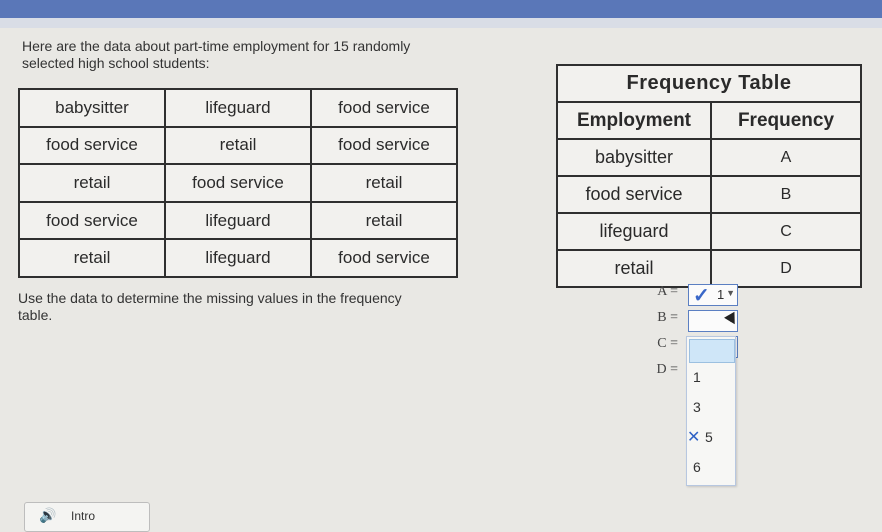  Describe the element at coordinates (711, 411) in the screenshot. I see `answer-c-dropdown-list: 1 3 ✕ 5 6` at that location.